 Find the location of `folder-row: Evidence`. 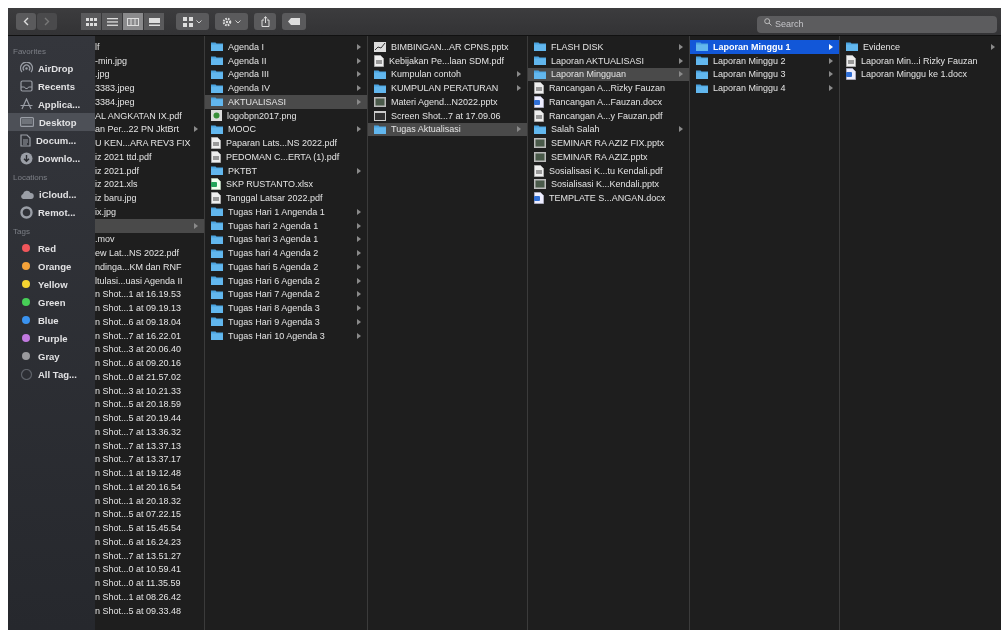

folder-row: Evidence is located at coordinates (920, 47).